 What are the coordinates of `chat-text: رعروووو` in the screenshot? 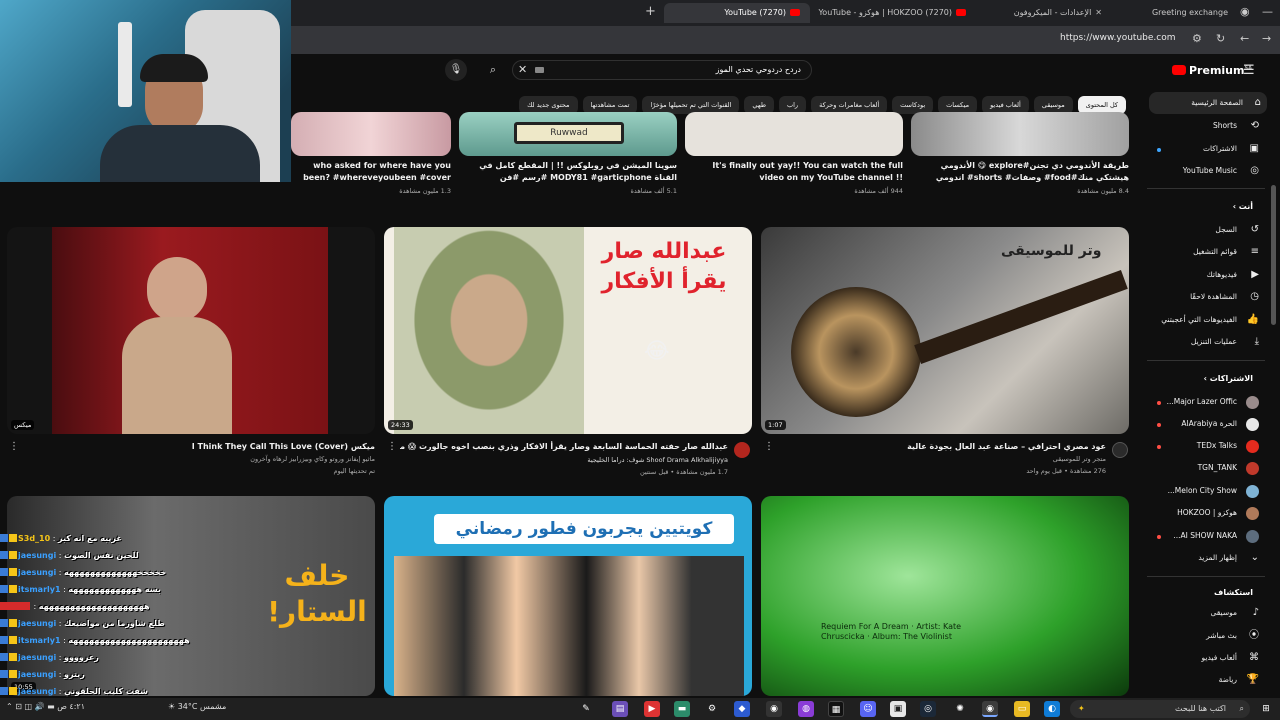 It's located at (81, 657).